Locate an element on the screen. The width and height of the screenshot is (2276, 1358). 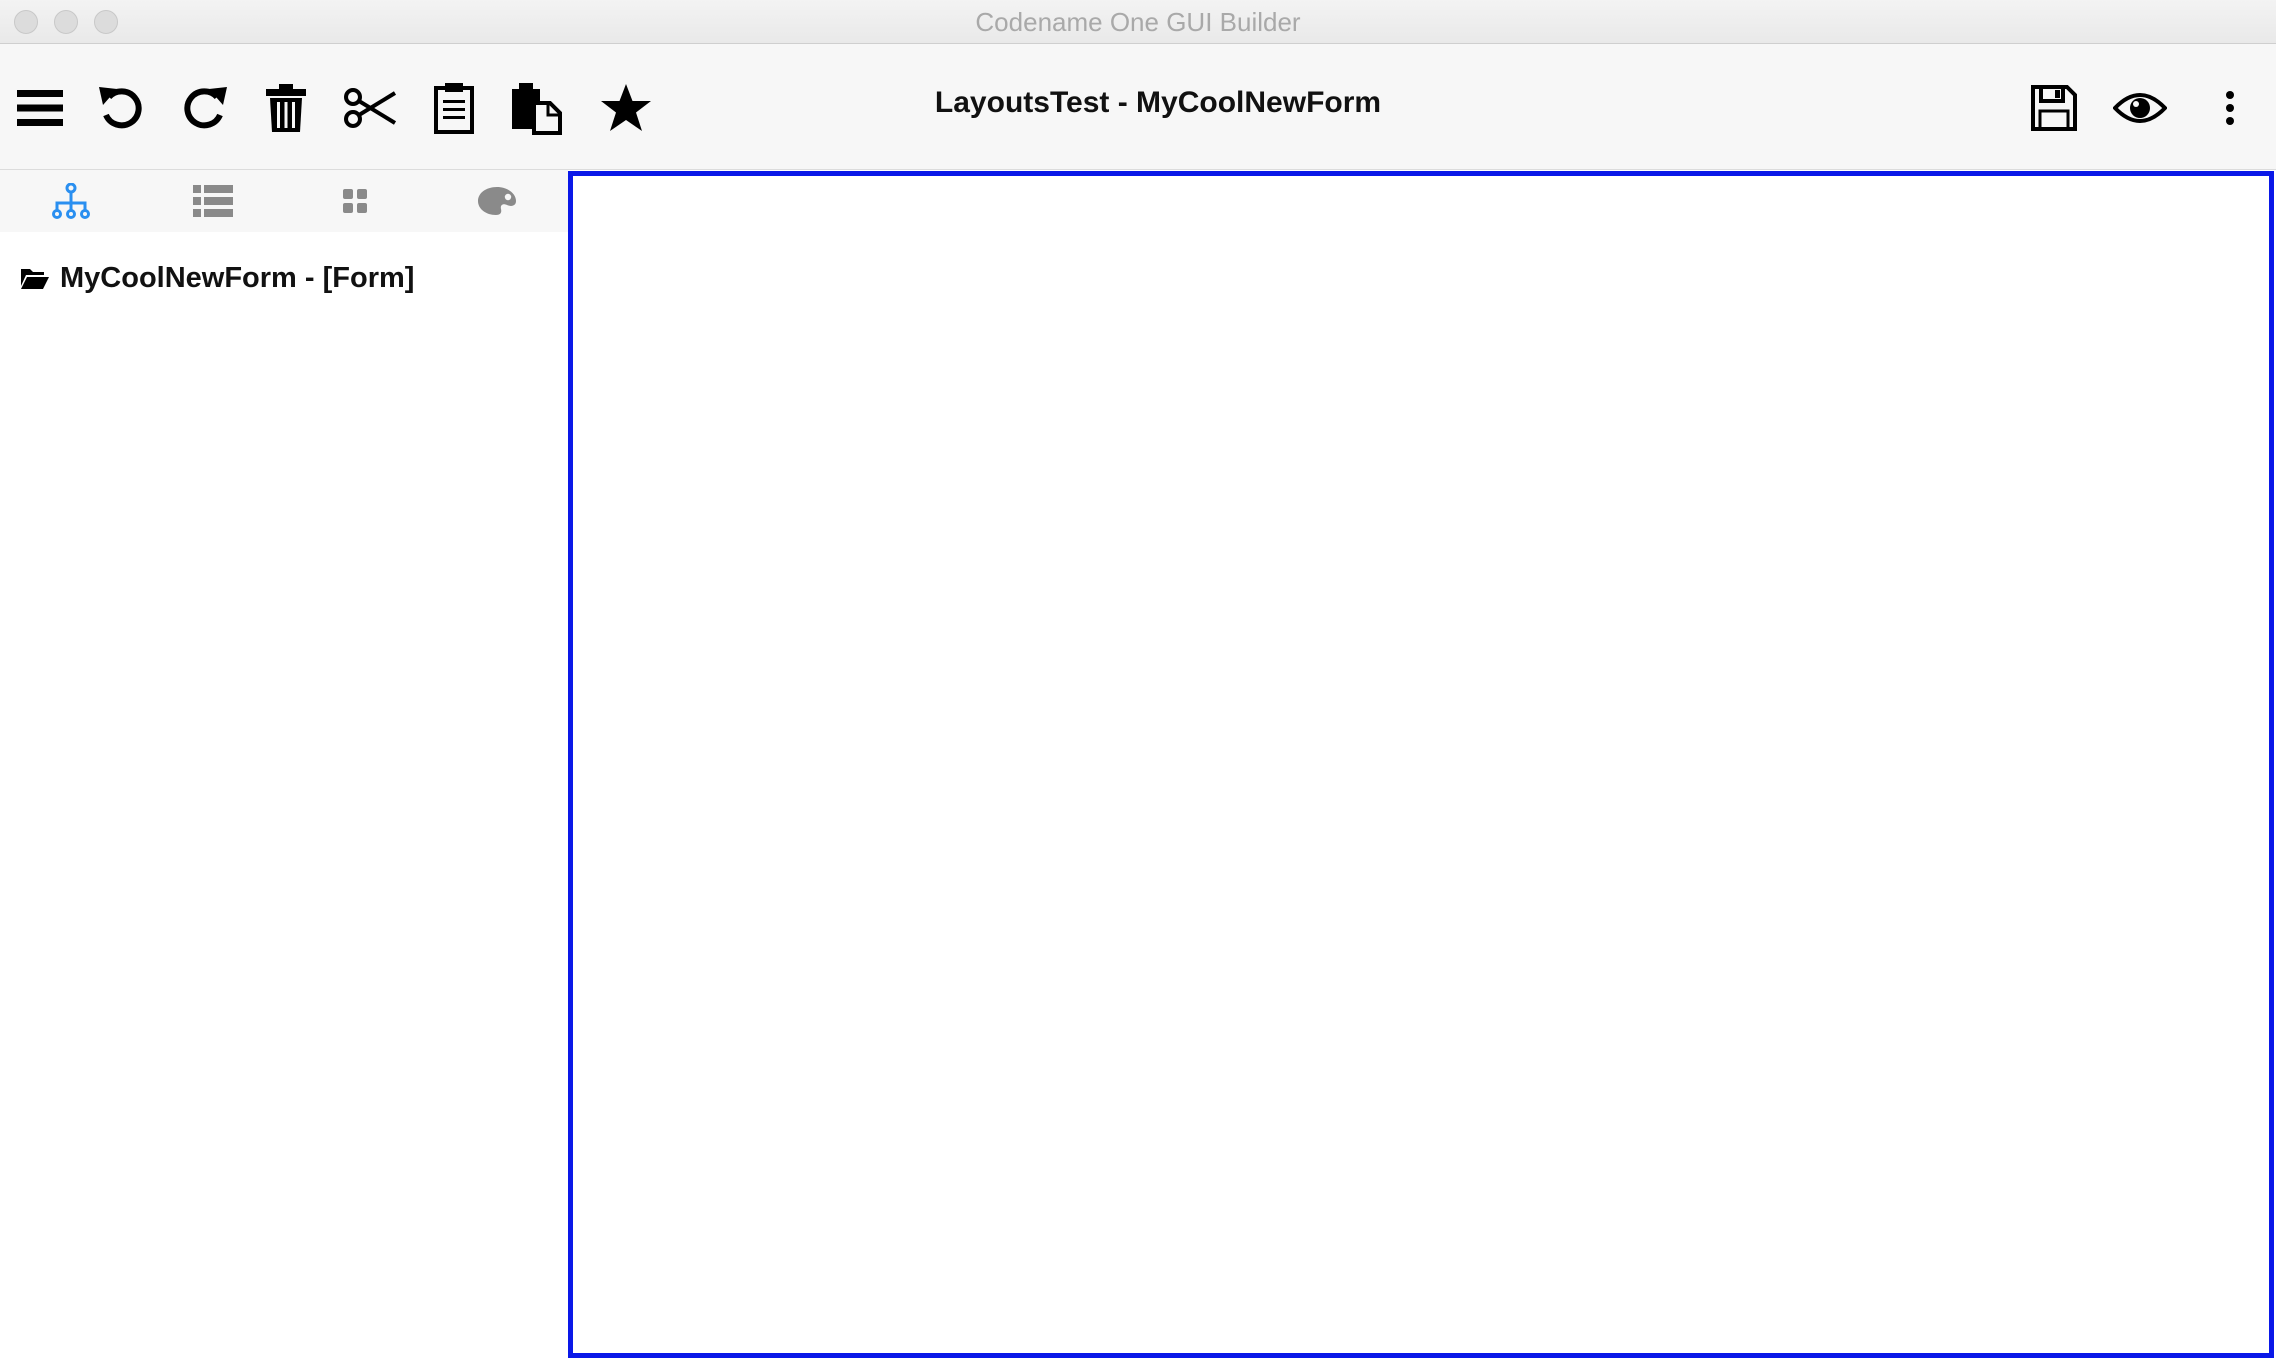
grid-icon is located at coordinates (355, 201).